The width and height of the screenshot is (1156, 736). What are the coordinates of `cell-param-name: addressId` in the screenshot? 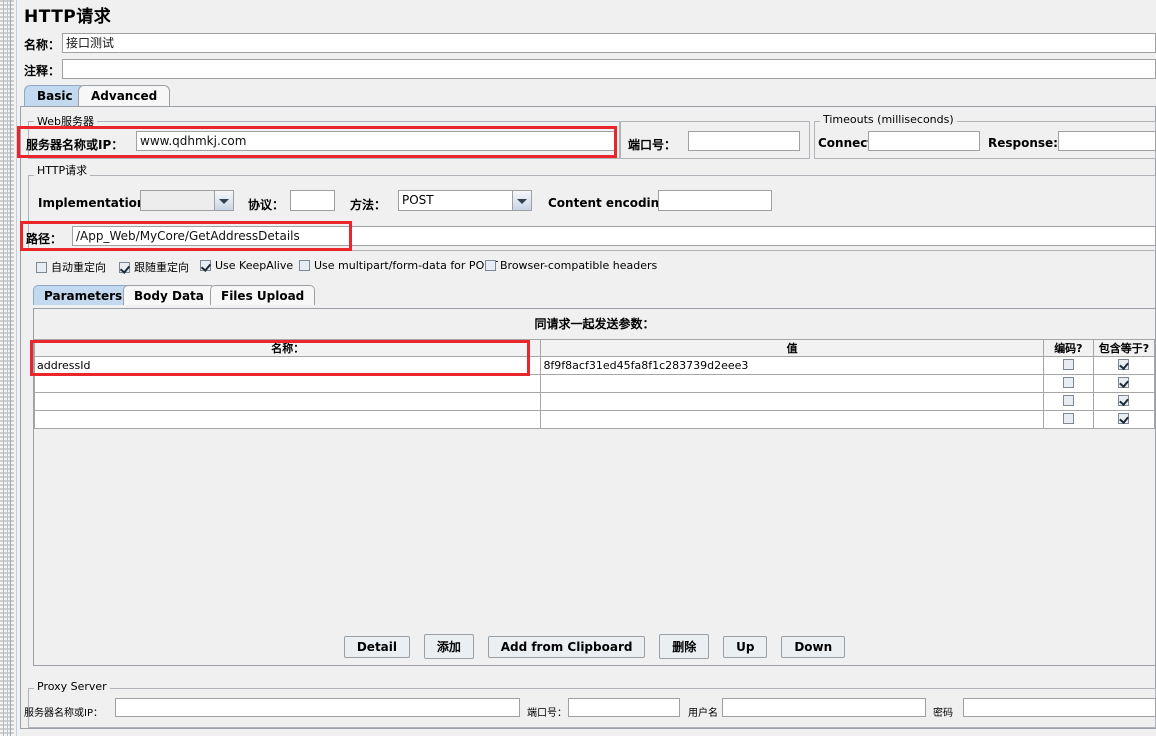 It's located at (287, 365).